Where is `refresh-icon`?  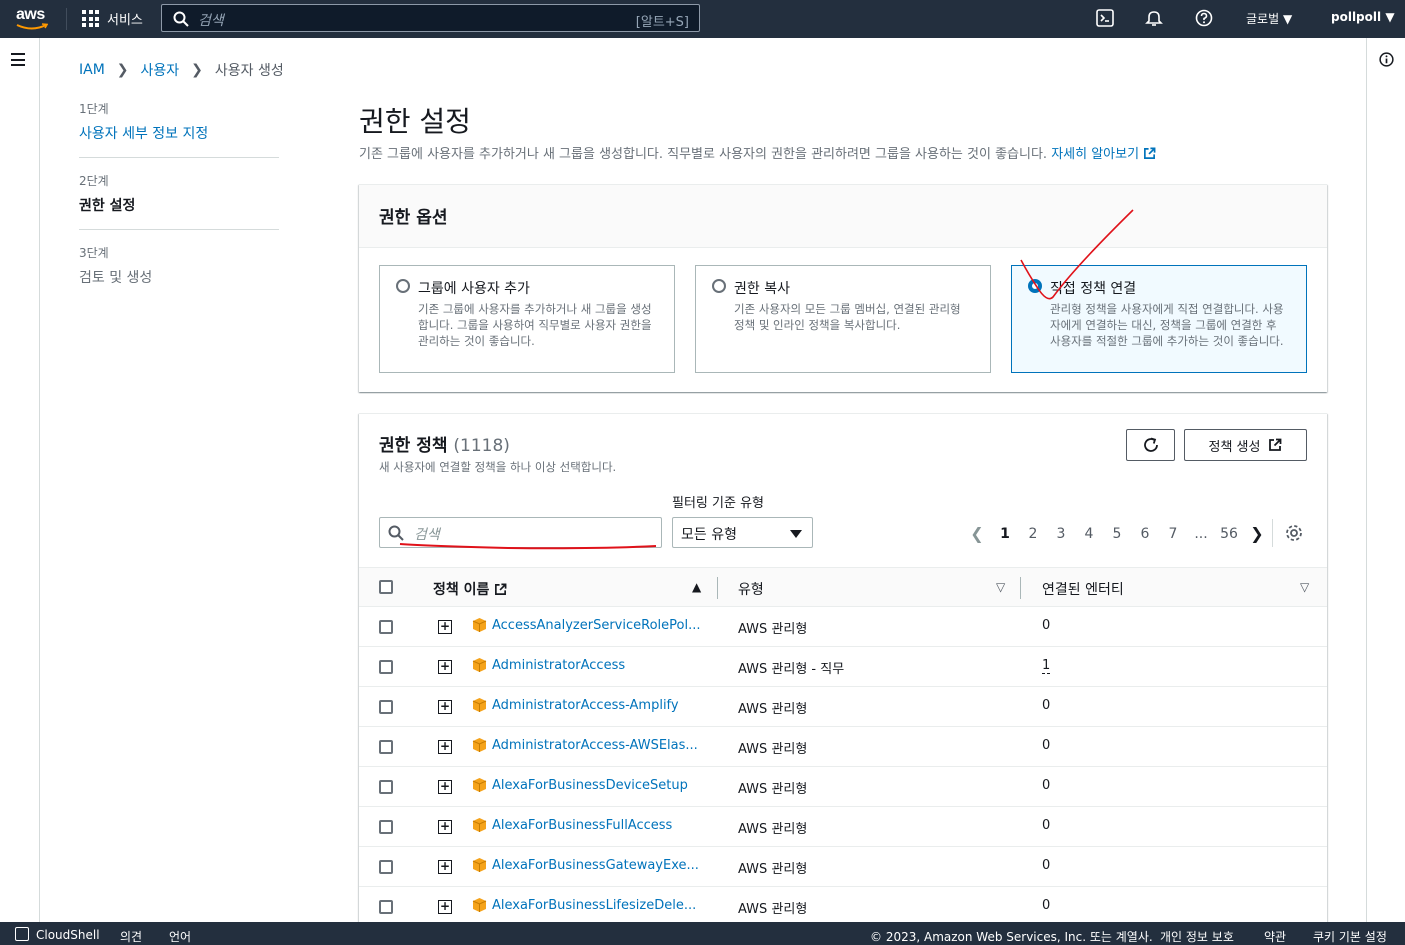
refresh-icon is located at coordinates (1150, 444).